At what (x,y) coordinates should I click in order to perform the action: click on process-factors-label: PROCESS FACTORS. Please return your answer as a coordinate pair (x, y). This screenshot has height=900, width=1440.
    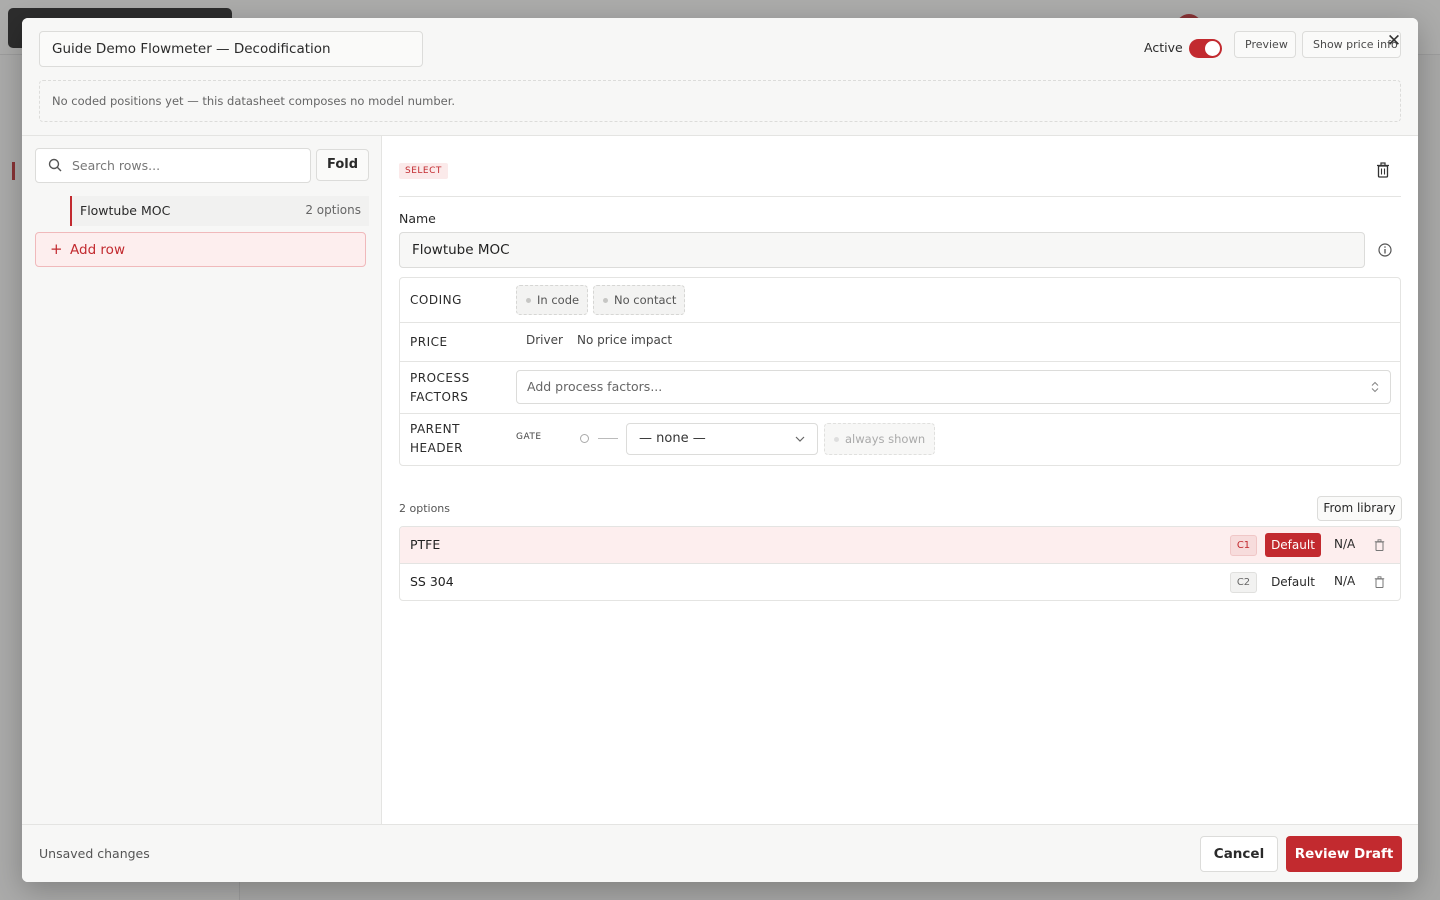
    Looking at the image, I should click on (440, 387).